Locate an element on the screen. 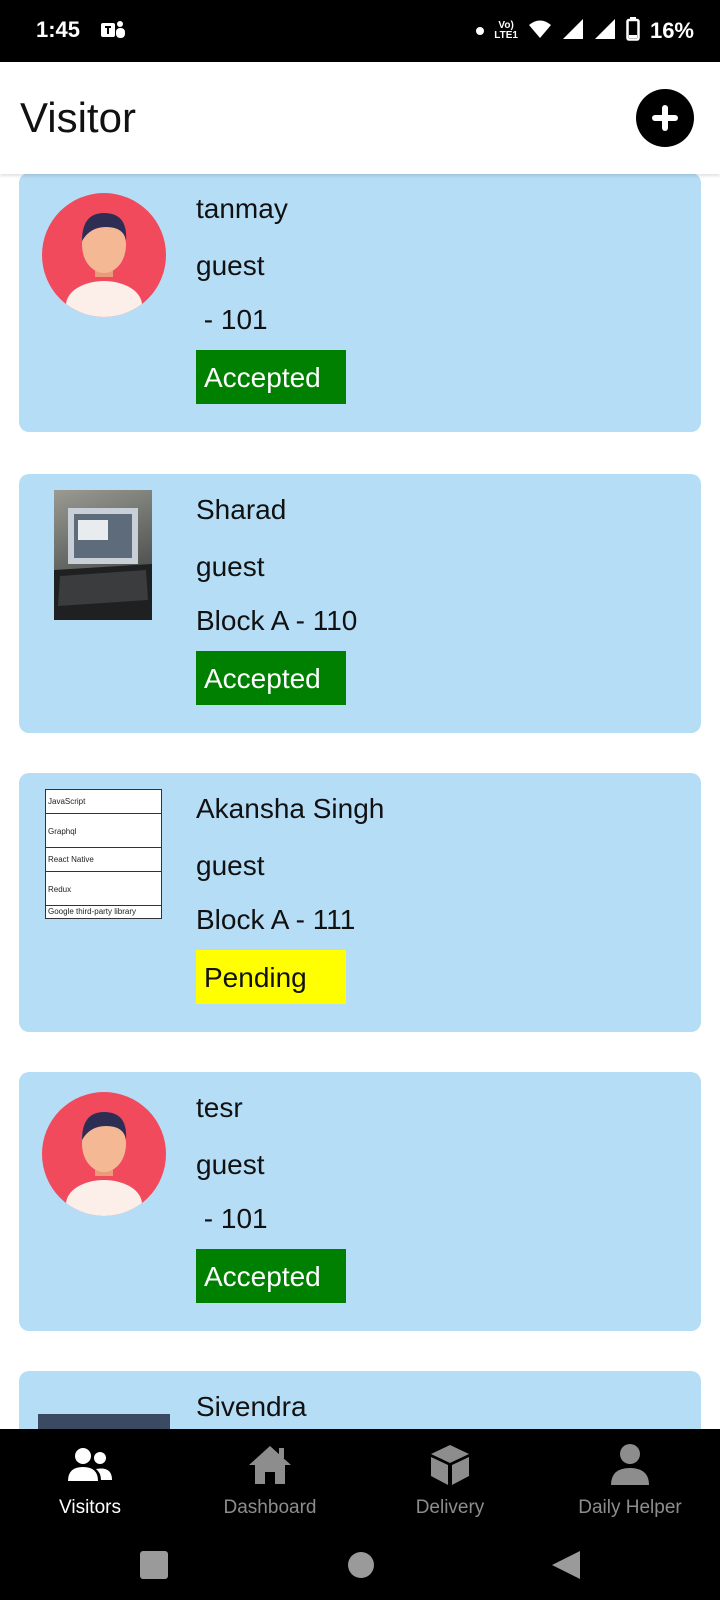 The image size is (720, 1600). add-visitor-button is located at coordinates (665, 118).